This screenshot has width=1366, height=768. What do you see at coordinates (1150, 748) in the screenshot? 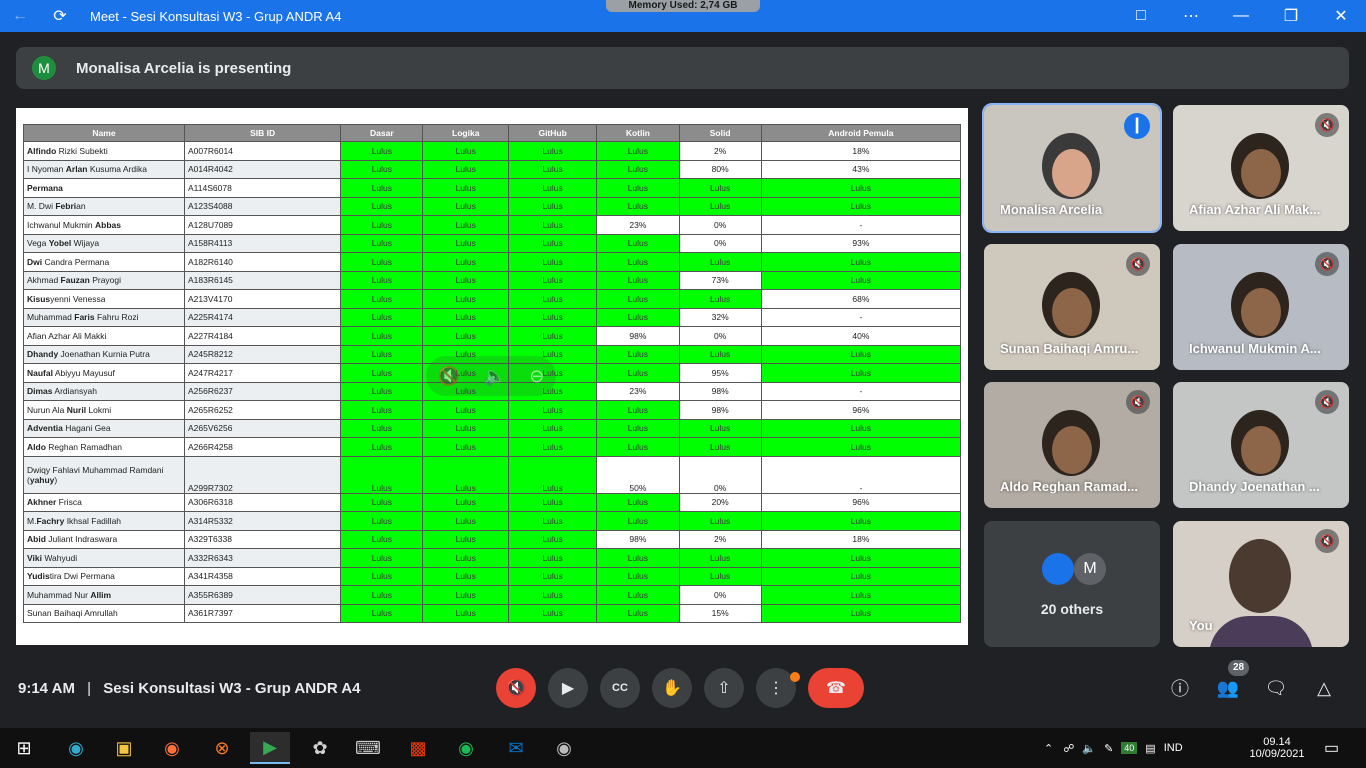
I see `calendar-icon: ▤` at bounding box center [1150, 748].